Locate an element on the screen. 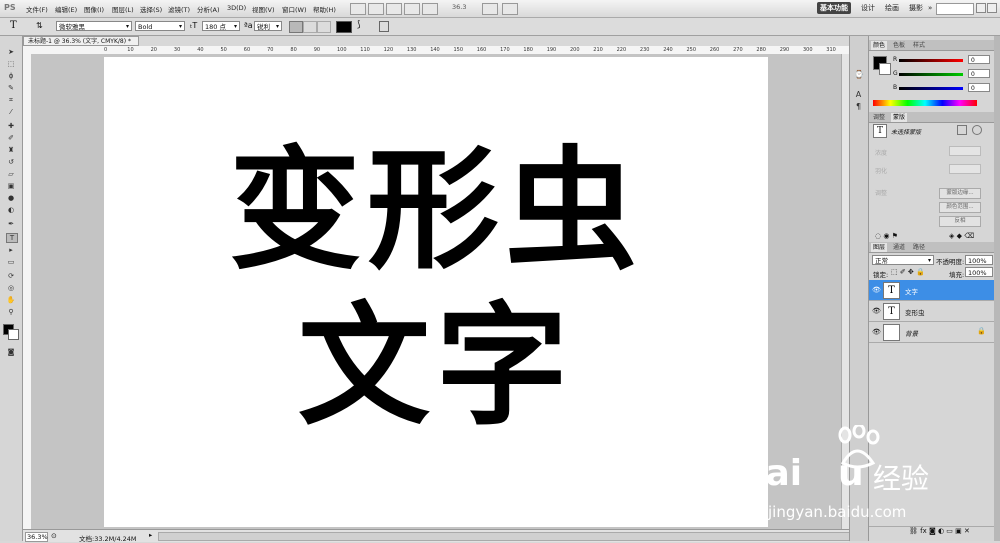 The image size is (1000, 543). extras-icon is located at coordinates (394, 9).